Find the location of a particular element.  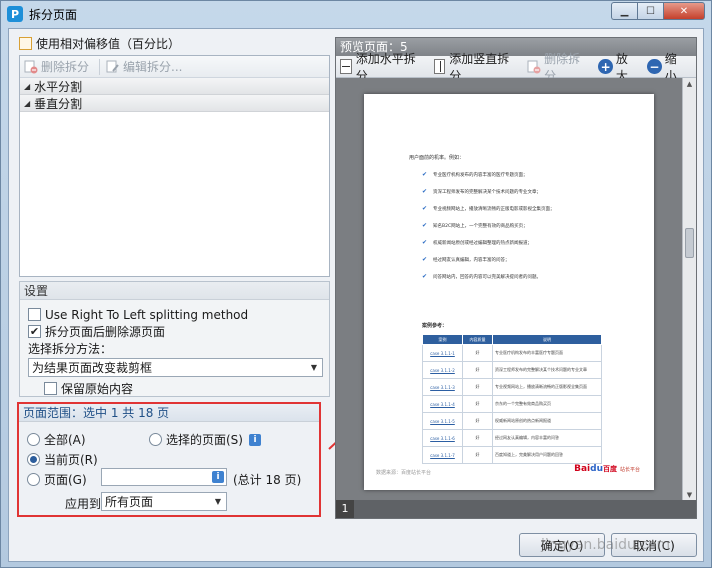

page-range-title: 页面范围：选中 1 共 18 页 is located at coordinates (169, 413).